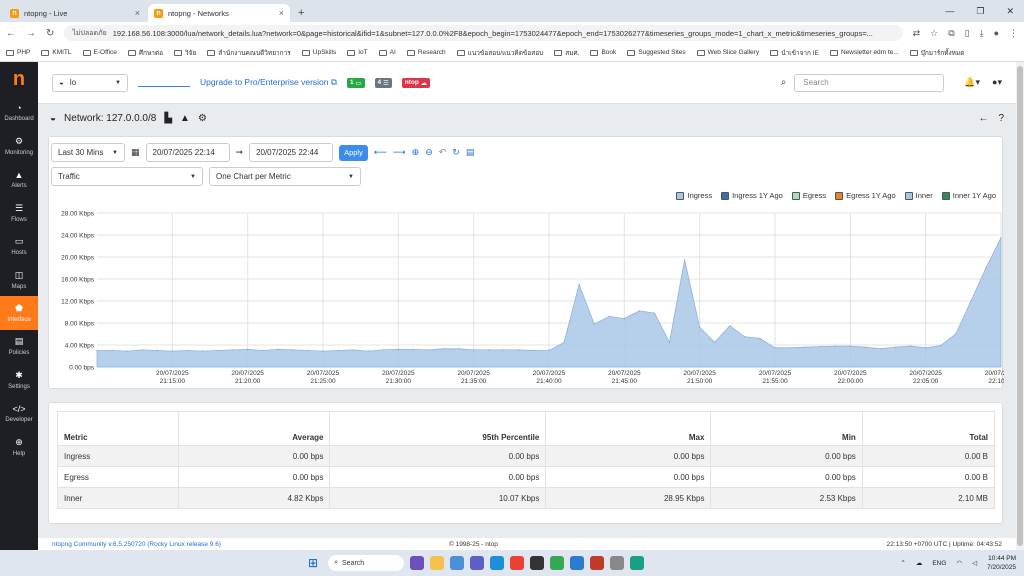  I want to click on new-tab-icon: +, so click(301, 13).